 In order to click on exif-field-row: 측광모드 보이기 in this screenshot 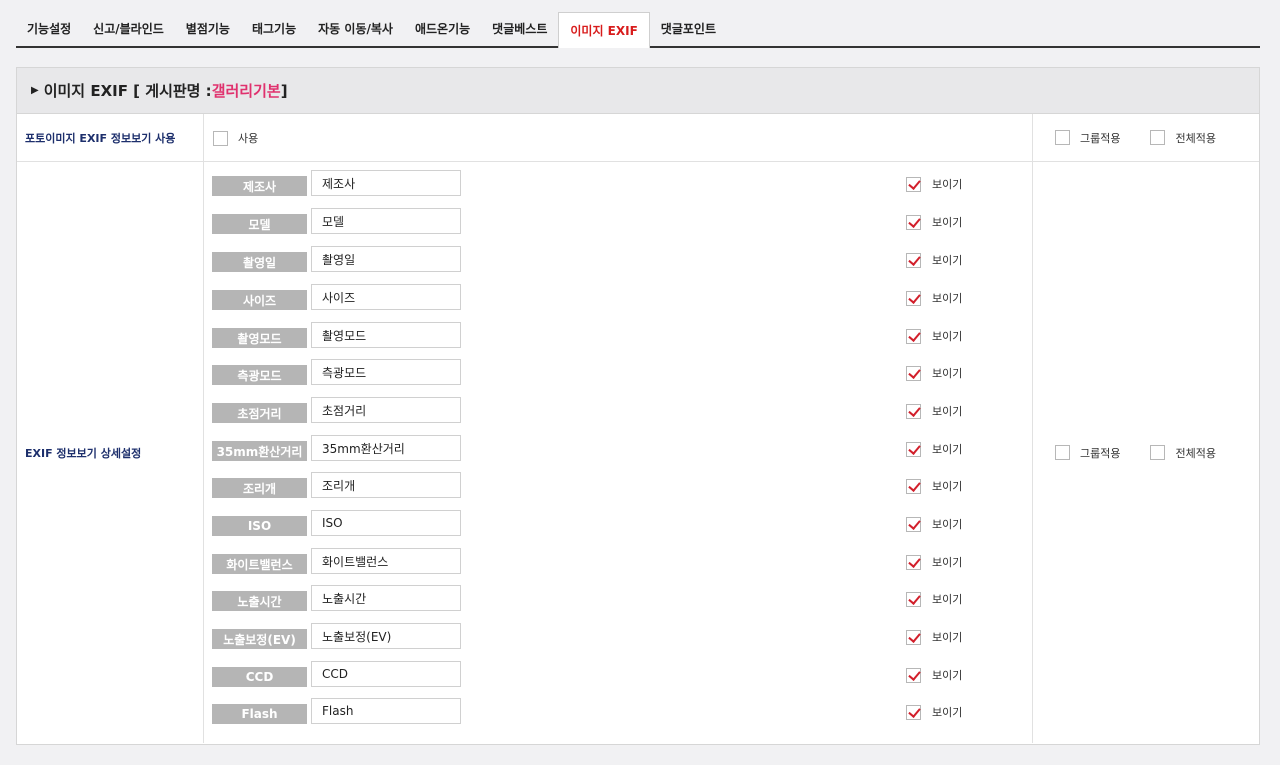, I will do `click(592, 372)`.